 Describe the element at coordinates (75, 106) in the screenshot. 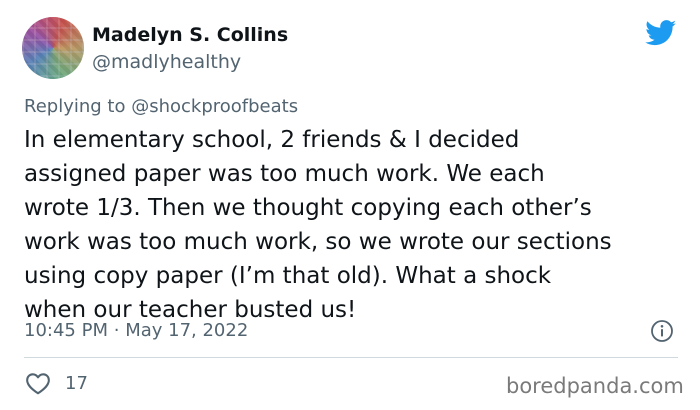

I see `replying-to-prefix: Replying to` at that location.